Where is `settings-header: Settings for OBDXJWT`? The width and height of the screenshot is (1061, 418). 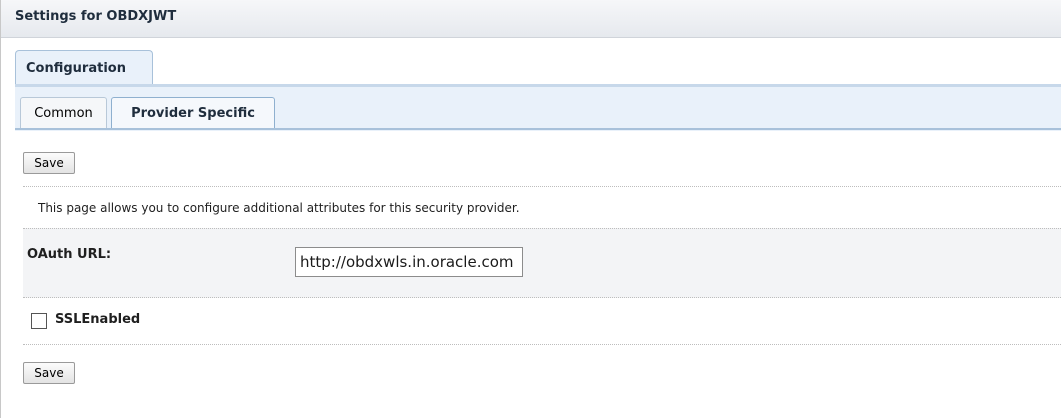
settings-header: Settings for OBDXJWT is located at coordinates (531, 19).